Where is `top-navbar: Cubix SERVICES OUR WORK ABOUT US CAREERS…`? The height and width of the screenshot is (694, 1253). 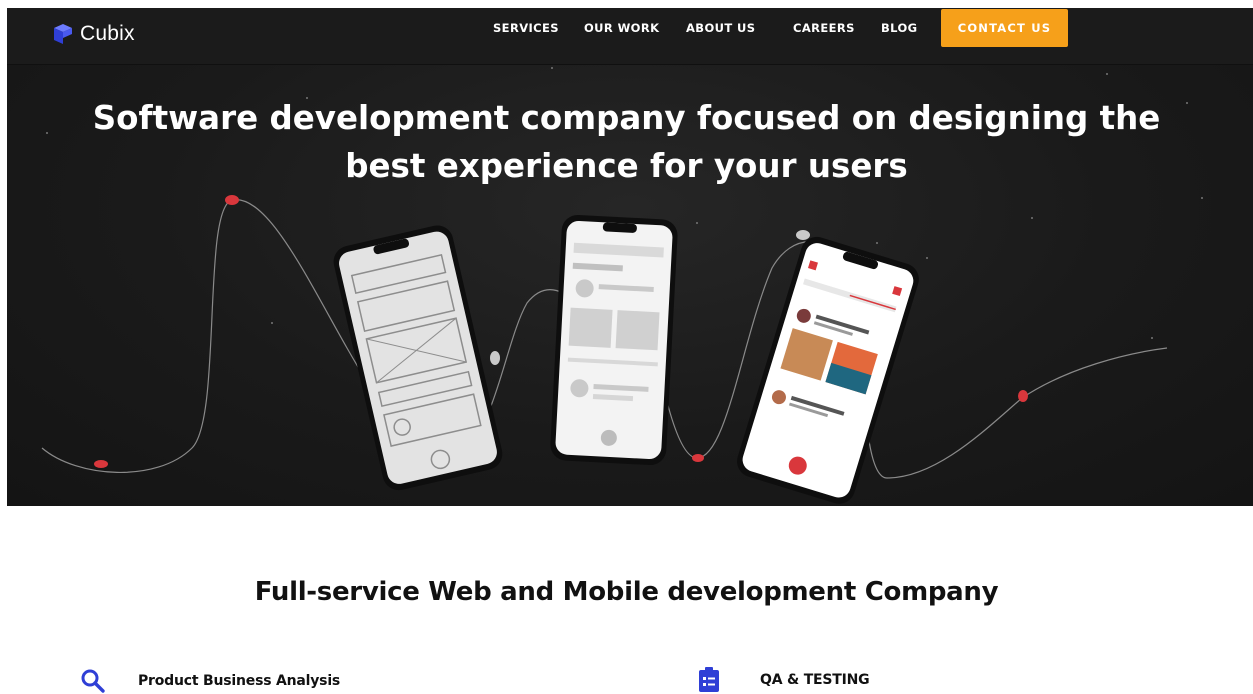 top-navbar: Cubix SERVICES OUR WORK ABOUT US CAREERS… is located at coordinates (630, 36).